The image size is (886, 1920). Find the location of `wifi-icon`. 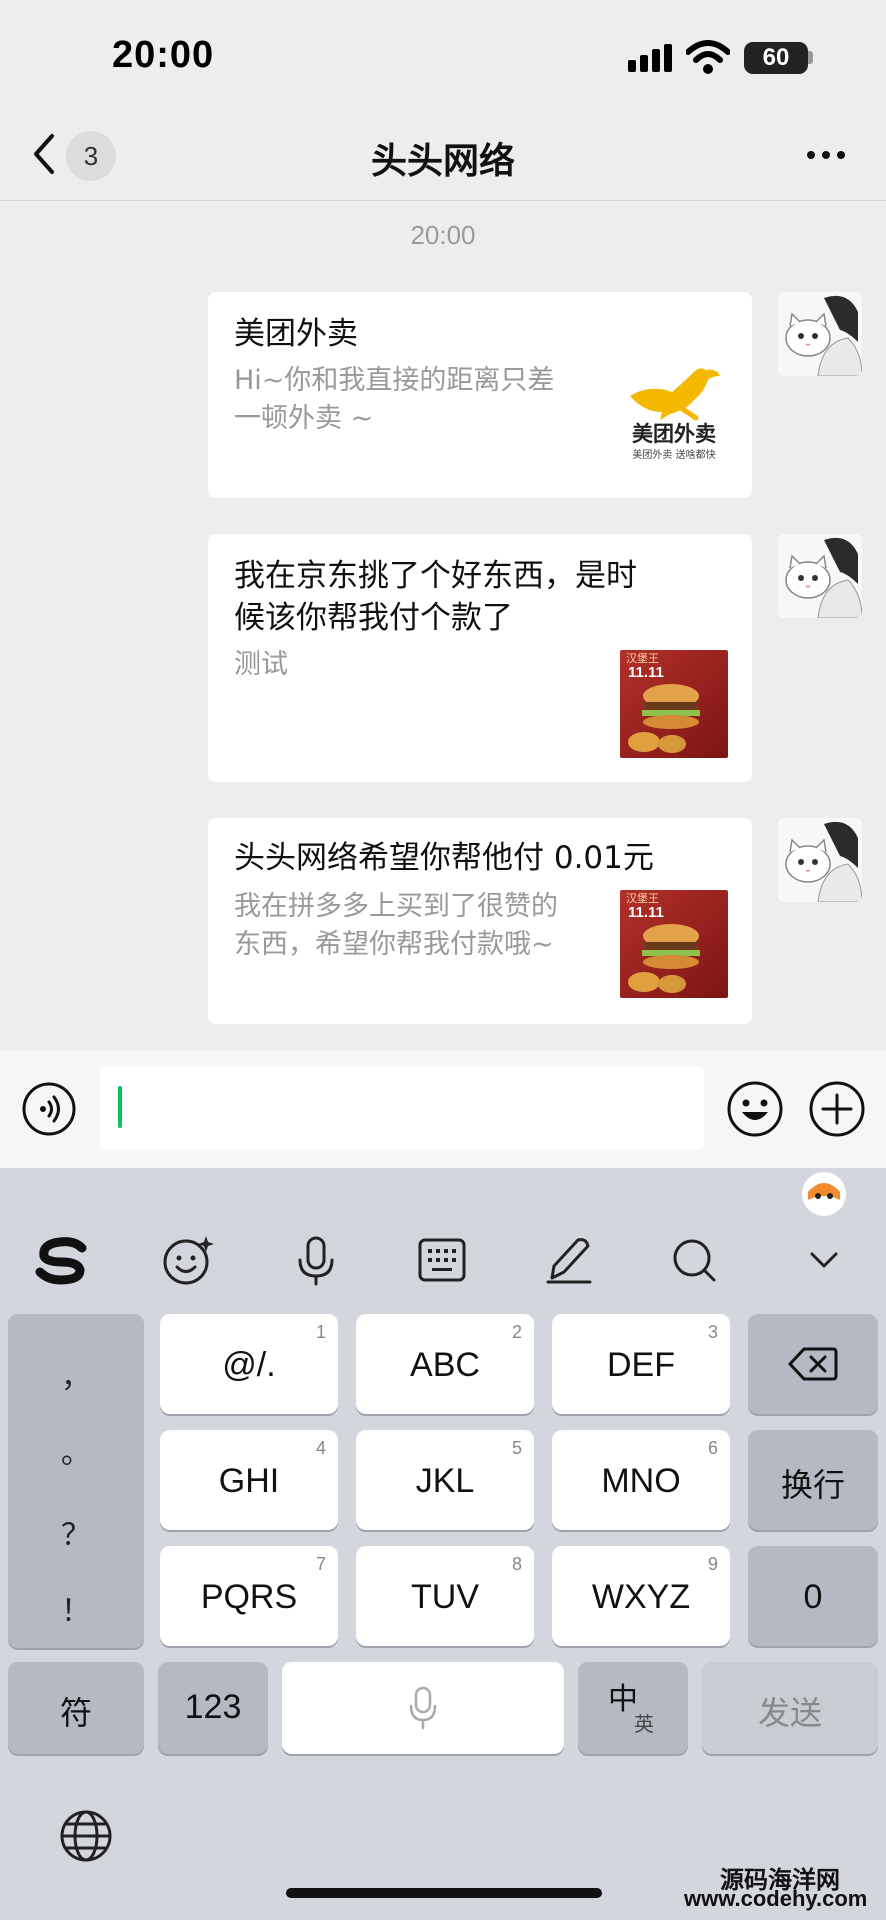

wifi-icon is located at coordinates (708, 57).